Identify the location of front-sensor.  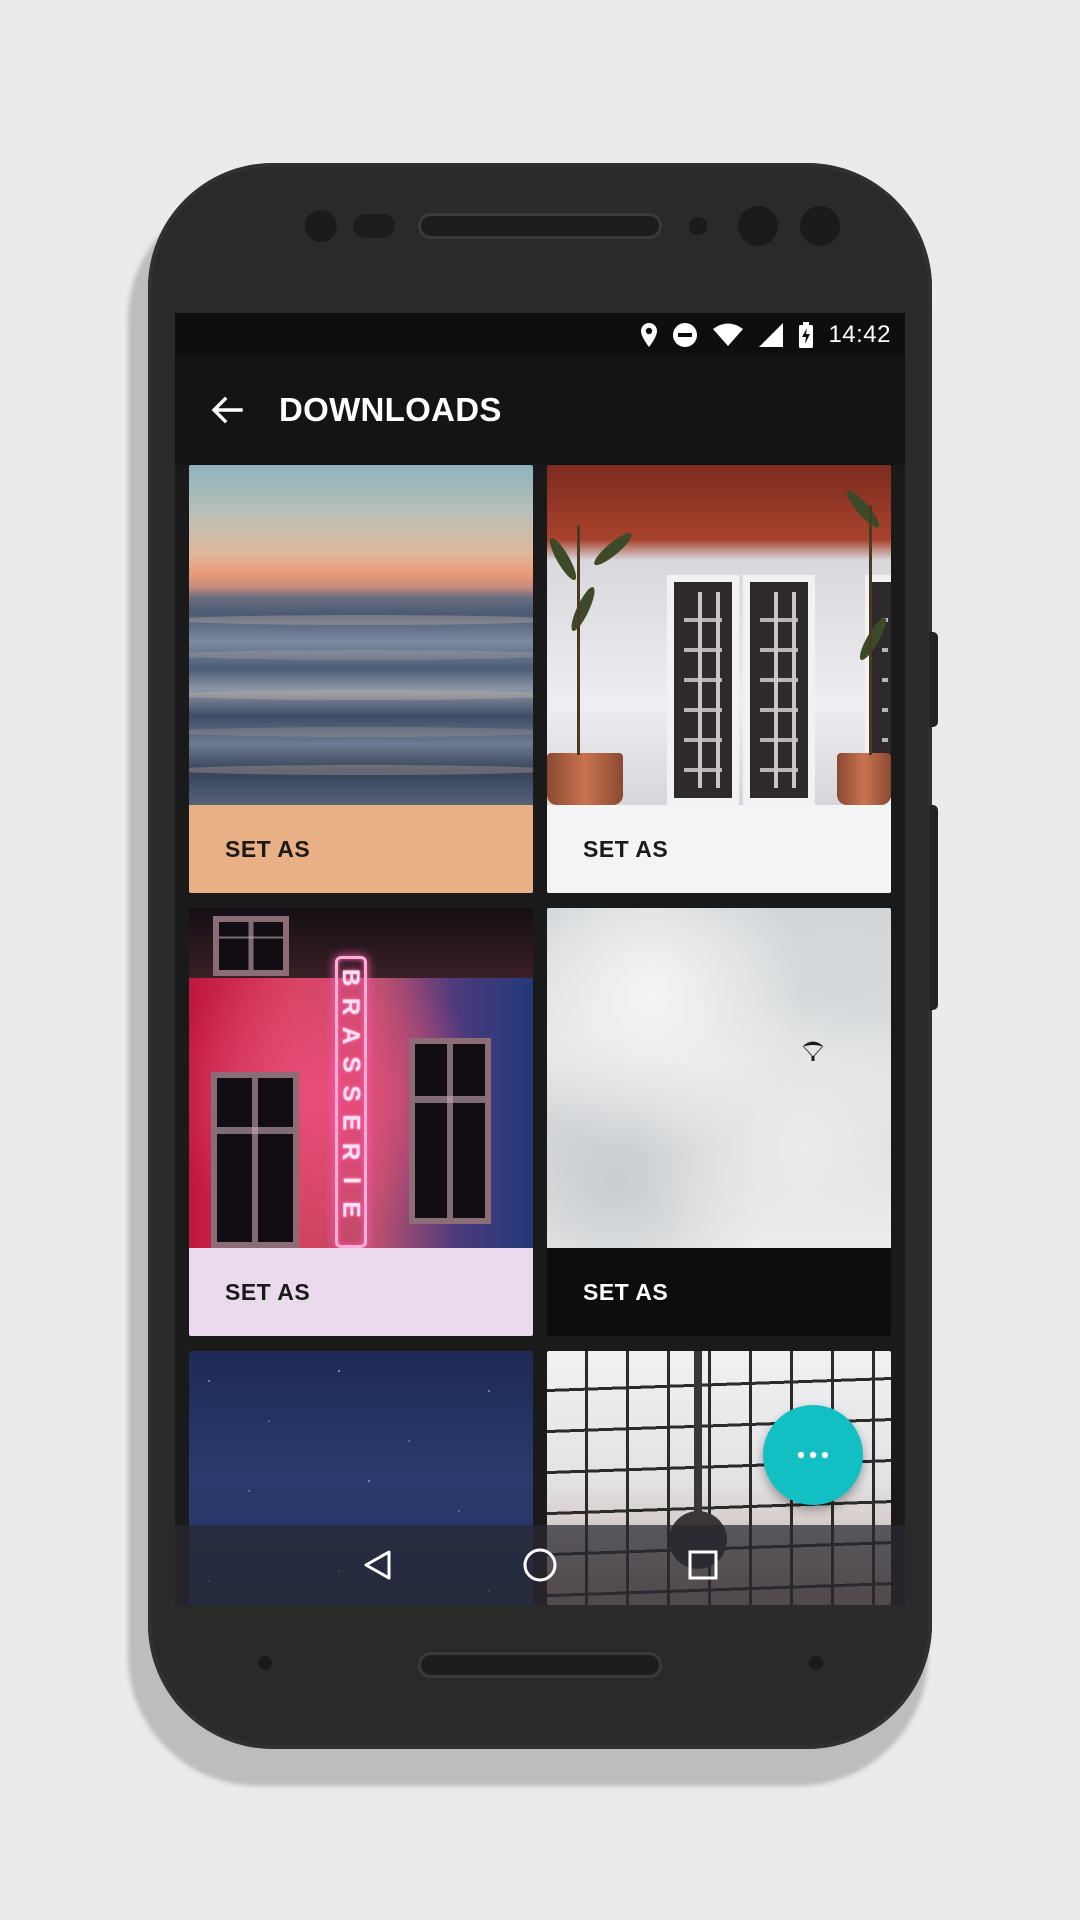
(321, 226).